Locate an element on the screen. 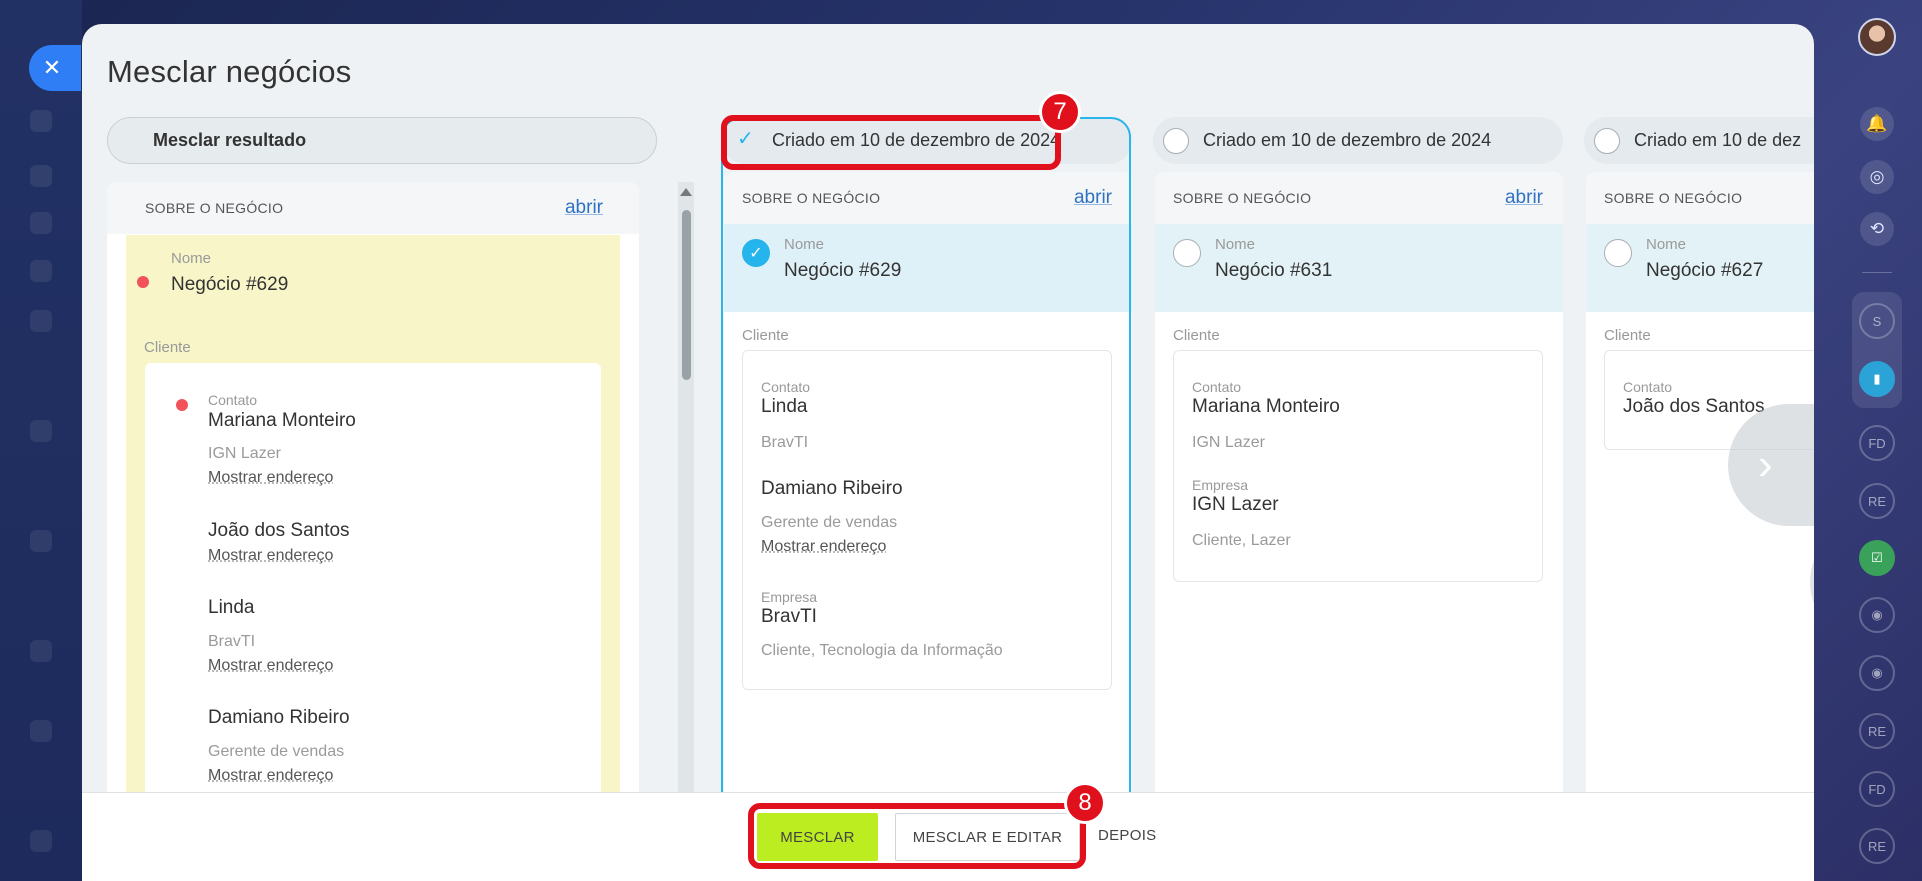 The height and width of the screenshot is (881, 1922). avatar is located at coordinates (1877, 37).